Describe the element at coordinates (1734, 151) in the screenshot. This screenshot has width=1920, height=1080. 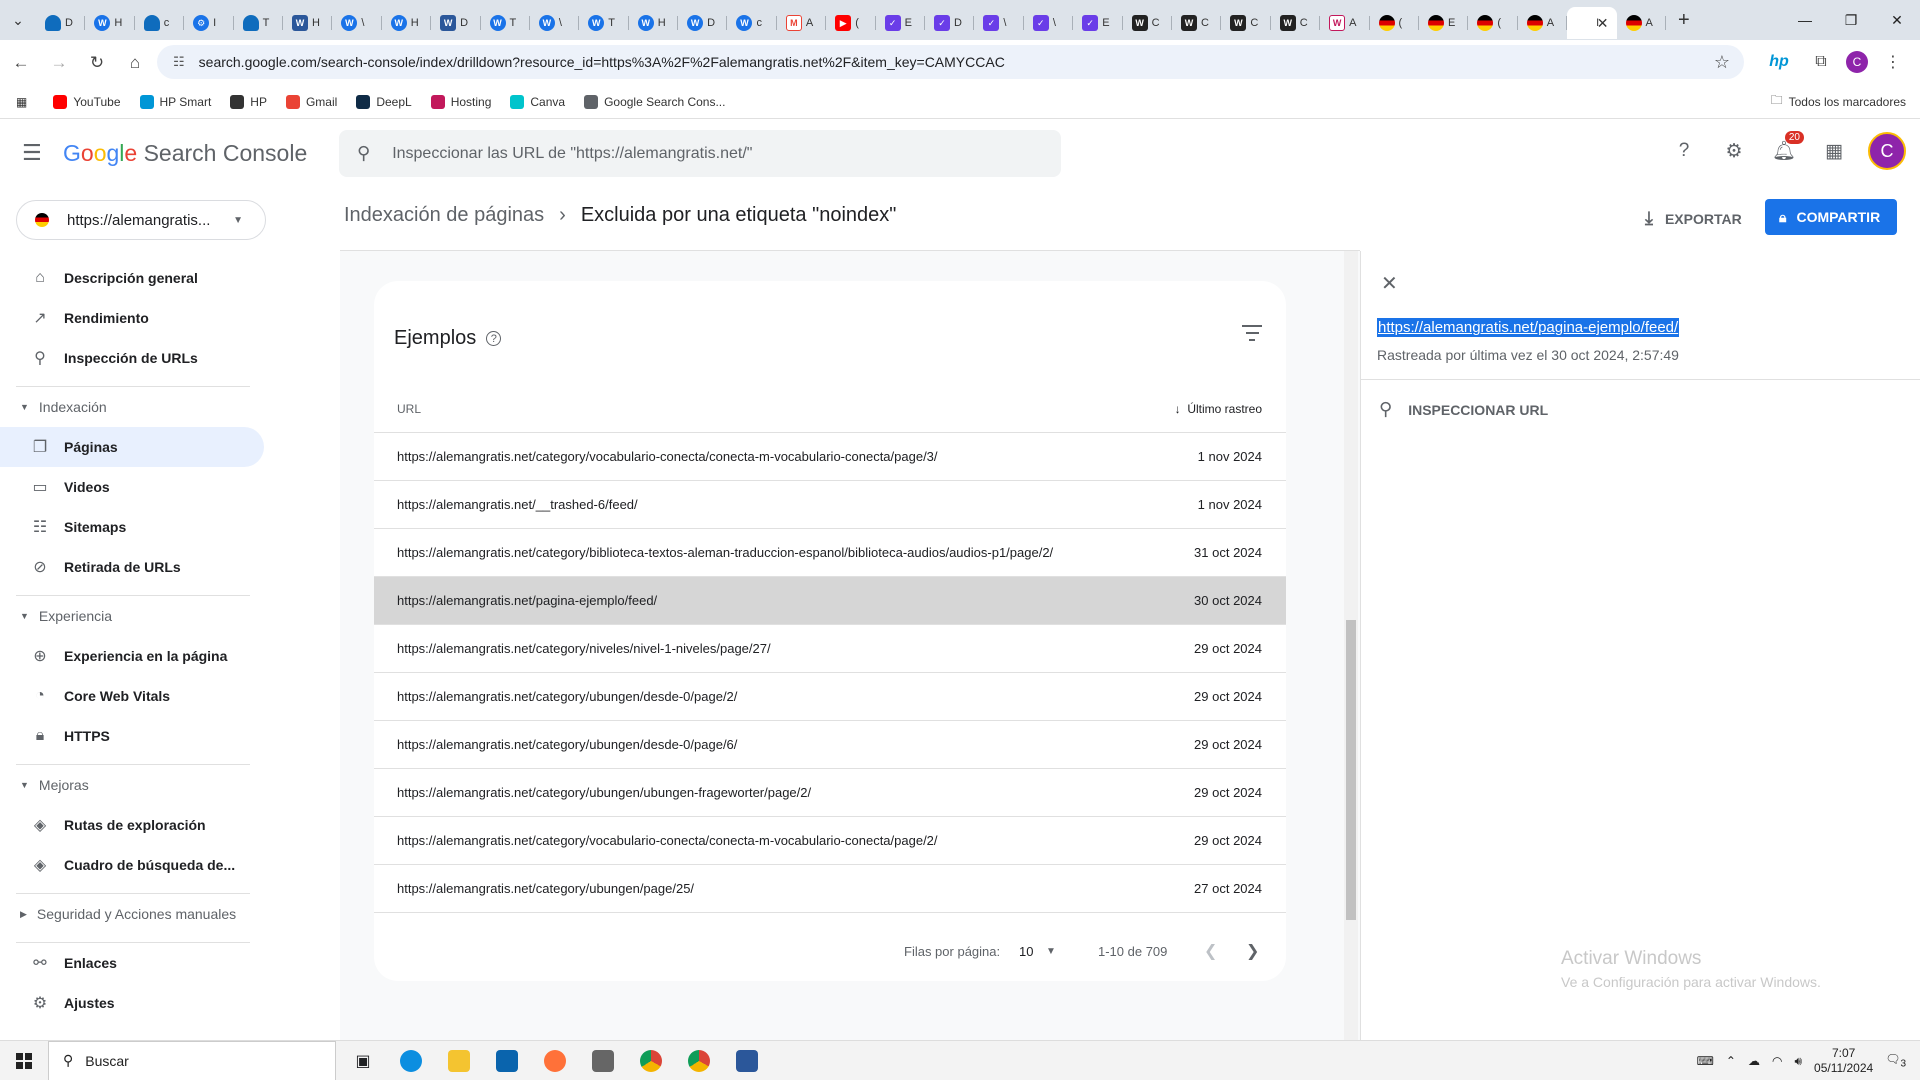
I see `user-settings-icon: ⚙` at that location.